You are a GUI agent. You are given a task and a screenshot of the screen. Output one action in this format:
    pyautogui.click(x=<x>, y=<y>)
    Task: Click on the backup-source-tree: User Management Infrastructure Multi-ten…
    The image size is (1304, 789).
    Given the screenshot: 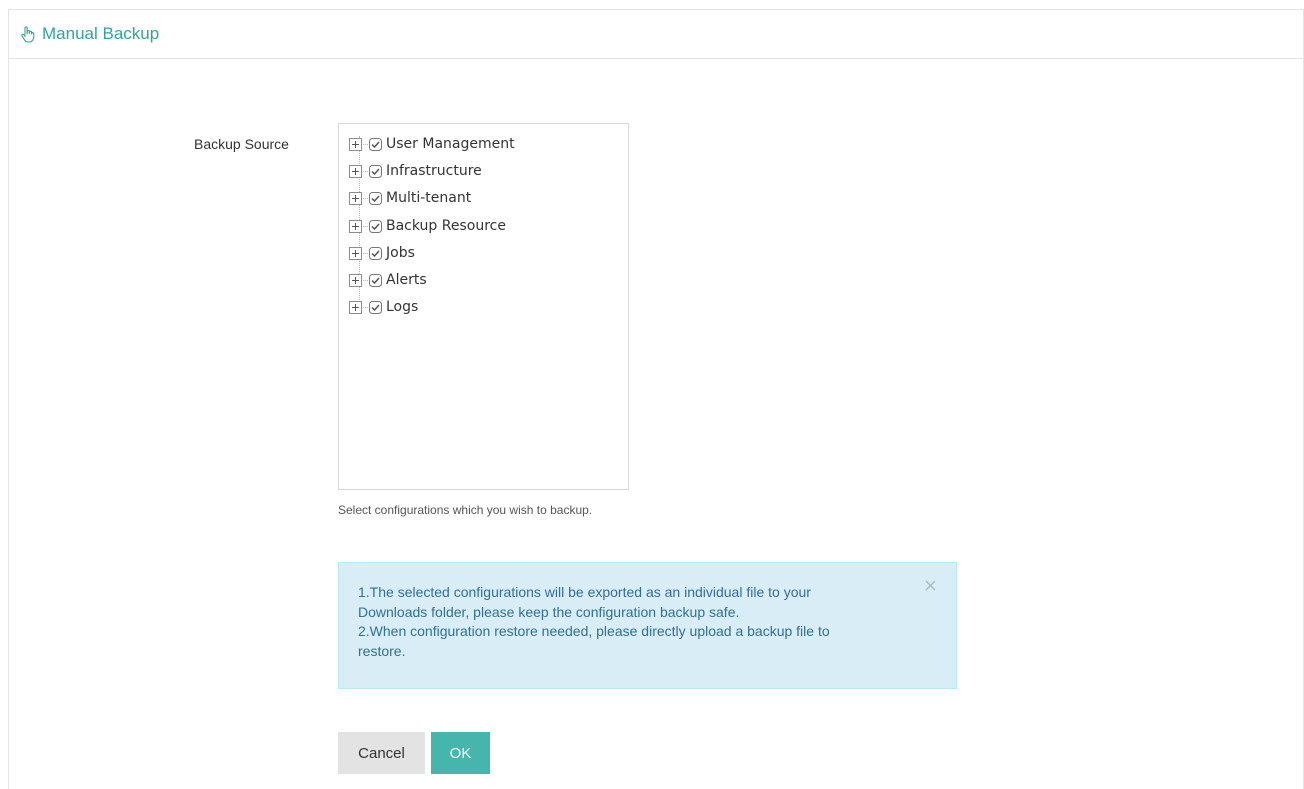 What is the action you would take?
    pyautogui.click(x=483, y=306)
    